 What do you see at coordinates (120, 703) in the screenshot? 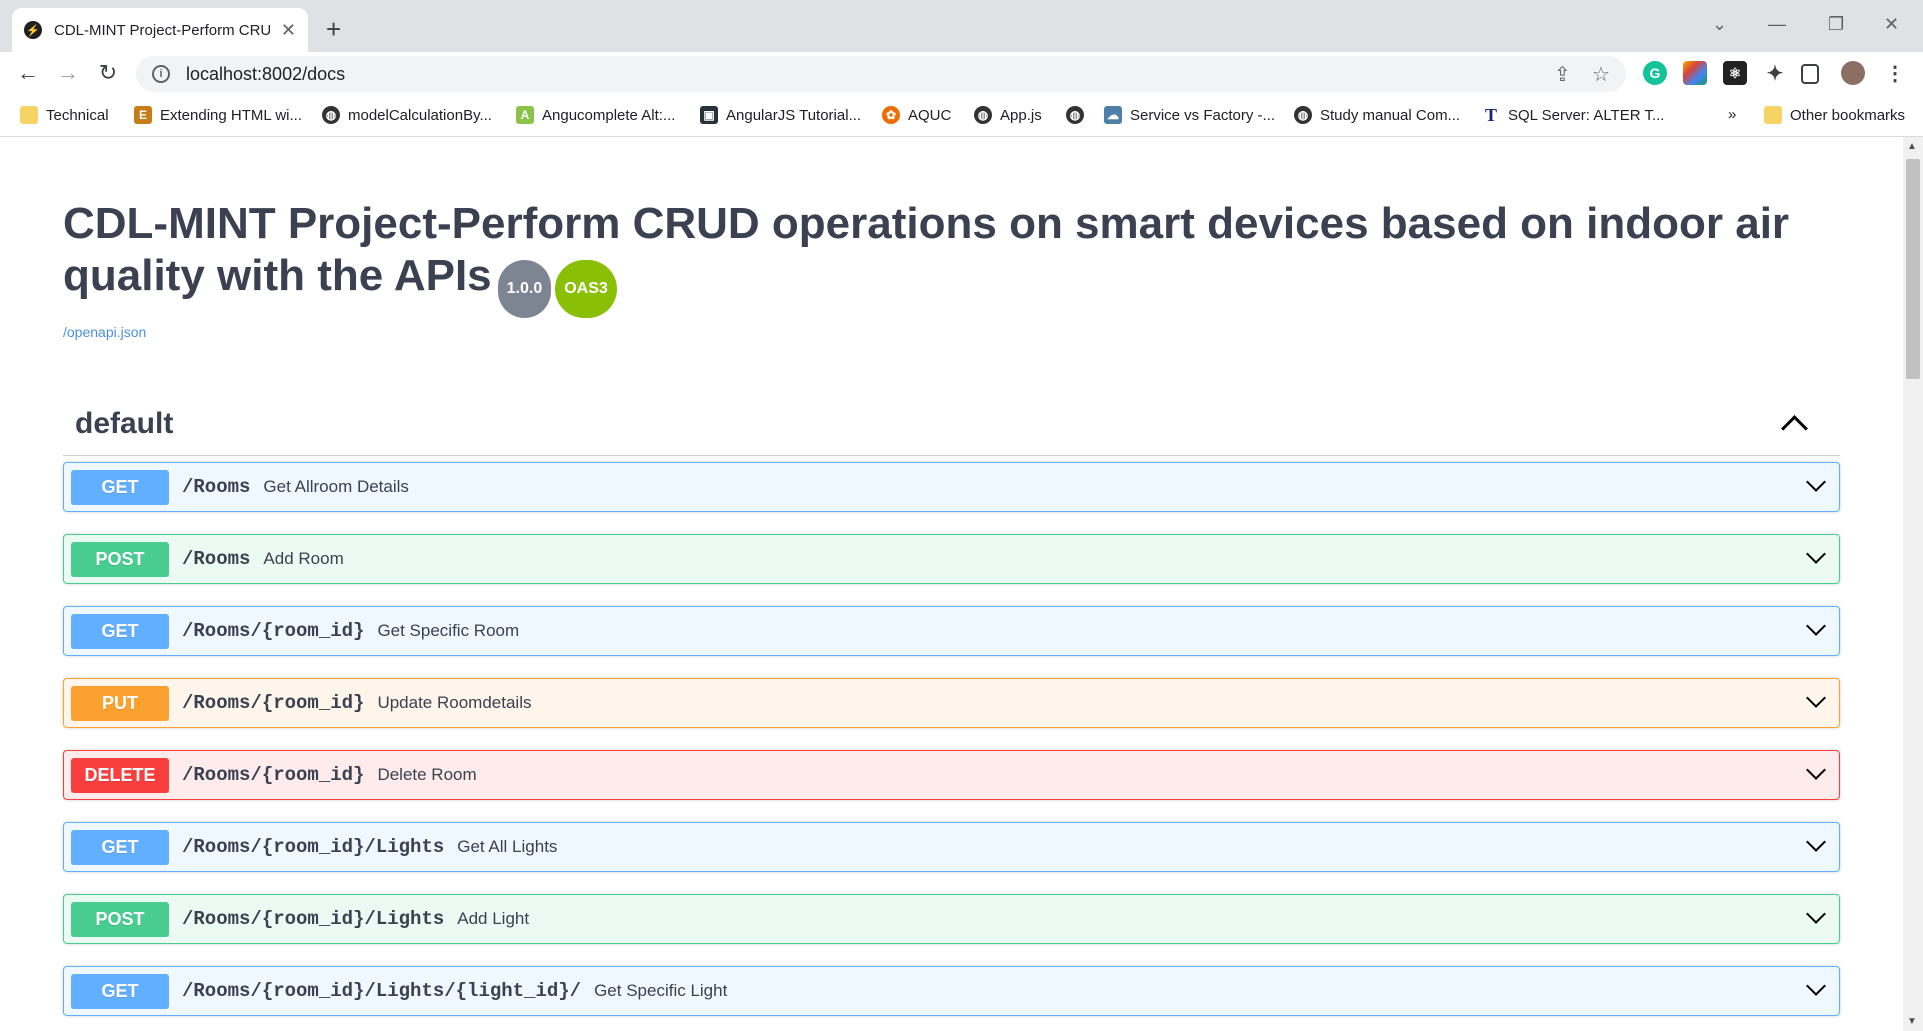
I see `method-badge: PUT` at bounding box center [120, 703].